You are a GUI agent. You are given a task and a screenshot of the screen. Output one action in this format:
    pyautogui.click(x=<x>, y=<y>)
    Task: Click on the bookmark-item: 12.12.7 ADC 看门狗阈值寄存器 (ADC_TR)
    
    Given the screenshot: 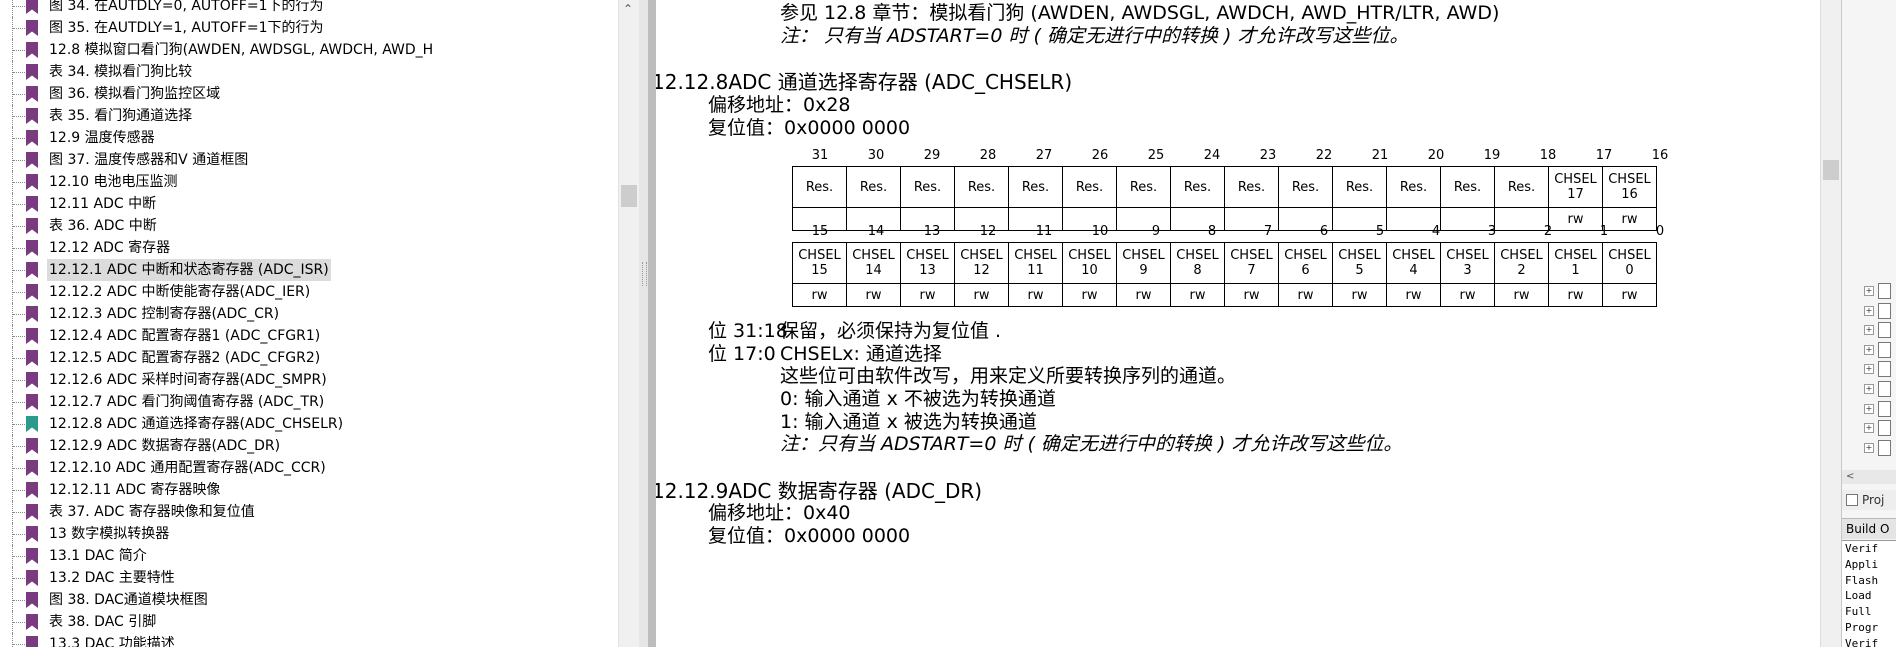 What is the action you would take?
    pyautogui.click(x=310, y=402)
    